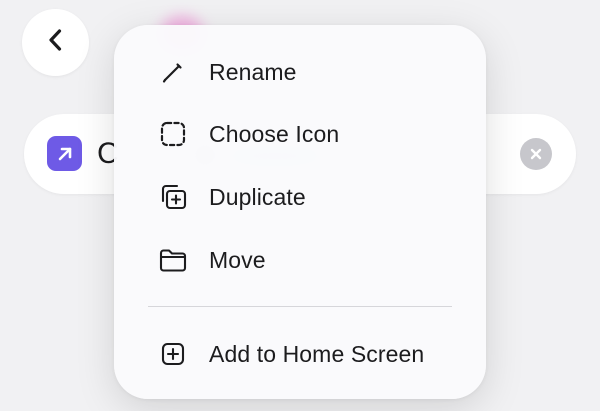 The width and height of the screenshot is (600, 411). Describe the element at coordinates (274, 133) in the screenshot. I see `menu-item-label: Choose Icon` at that location.